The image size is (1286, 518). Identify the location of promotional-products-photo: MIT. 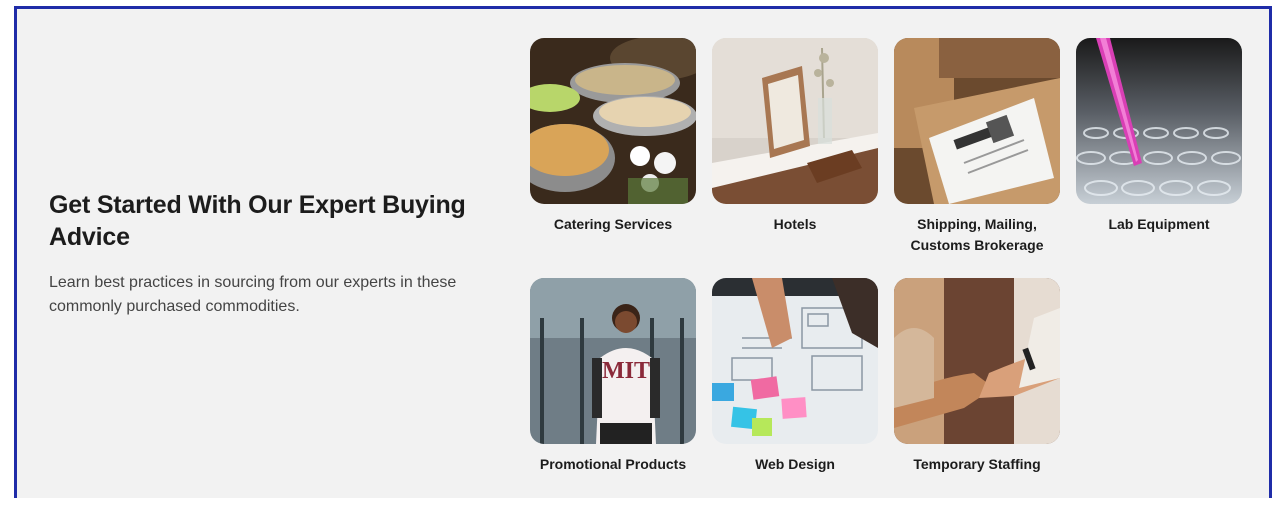
(613, 361).